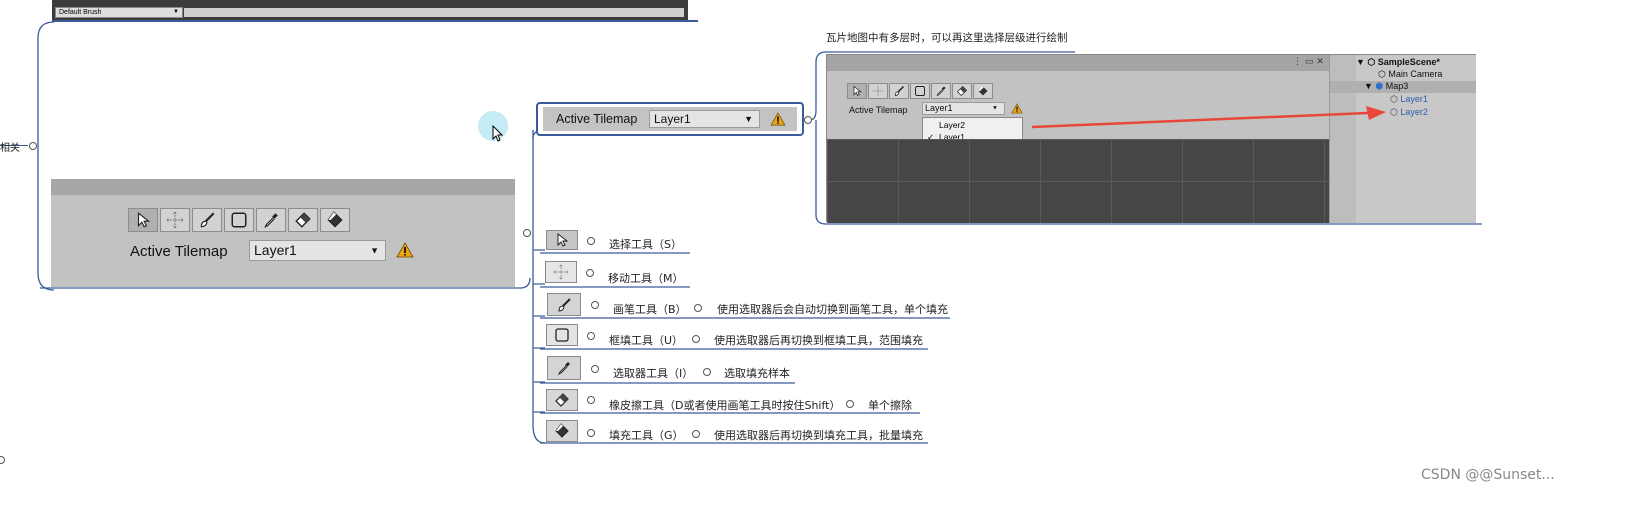  What do you see at coordinates (527, 233) in the screenshot?
I see `palette-node-connector` at bounding box center [527, 233].